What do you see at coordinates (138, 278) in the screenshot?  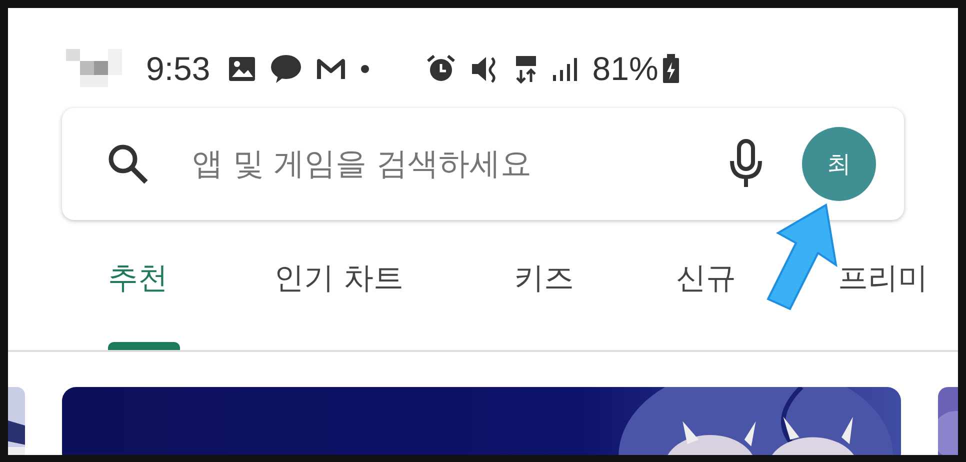 I see `category-tab: 추천` at bounding box center [138, 278].